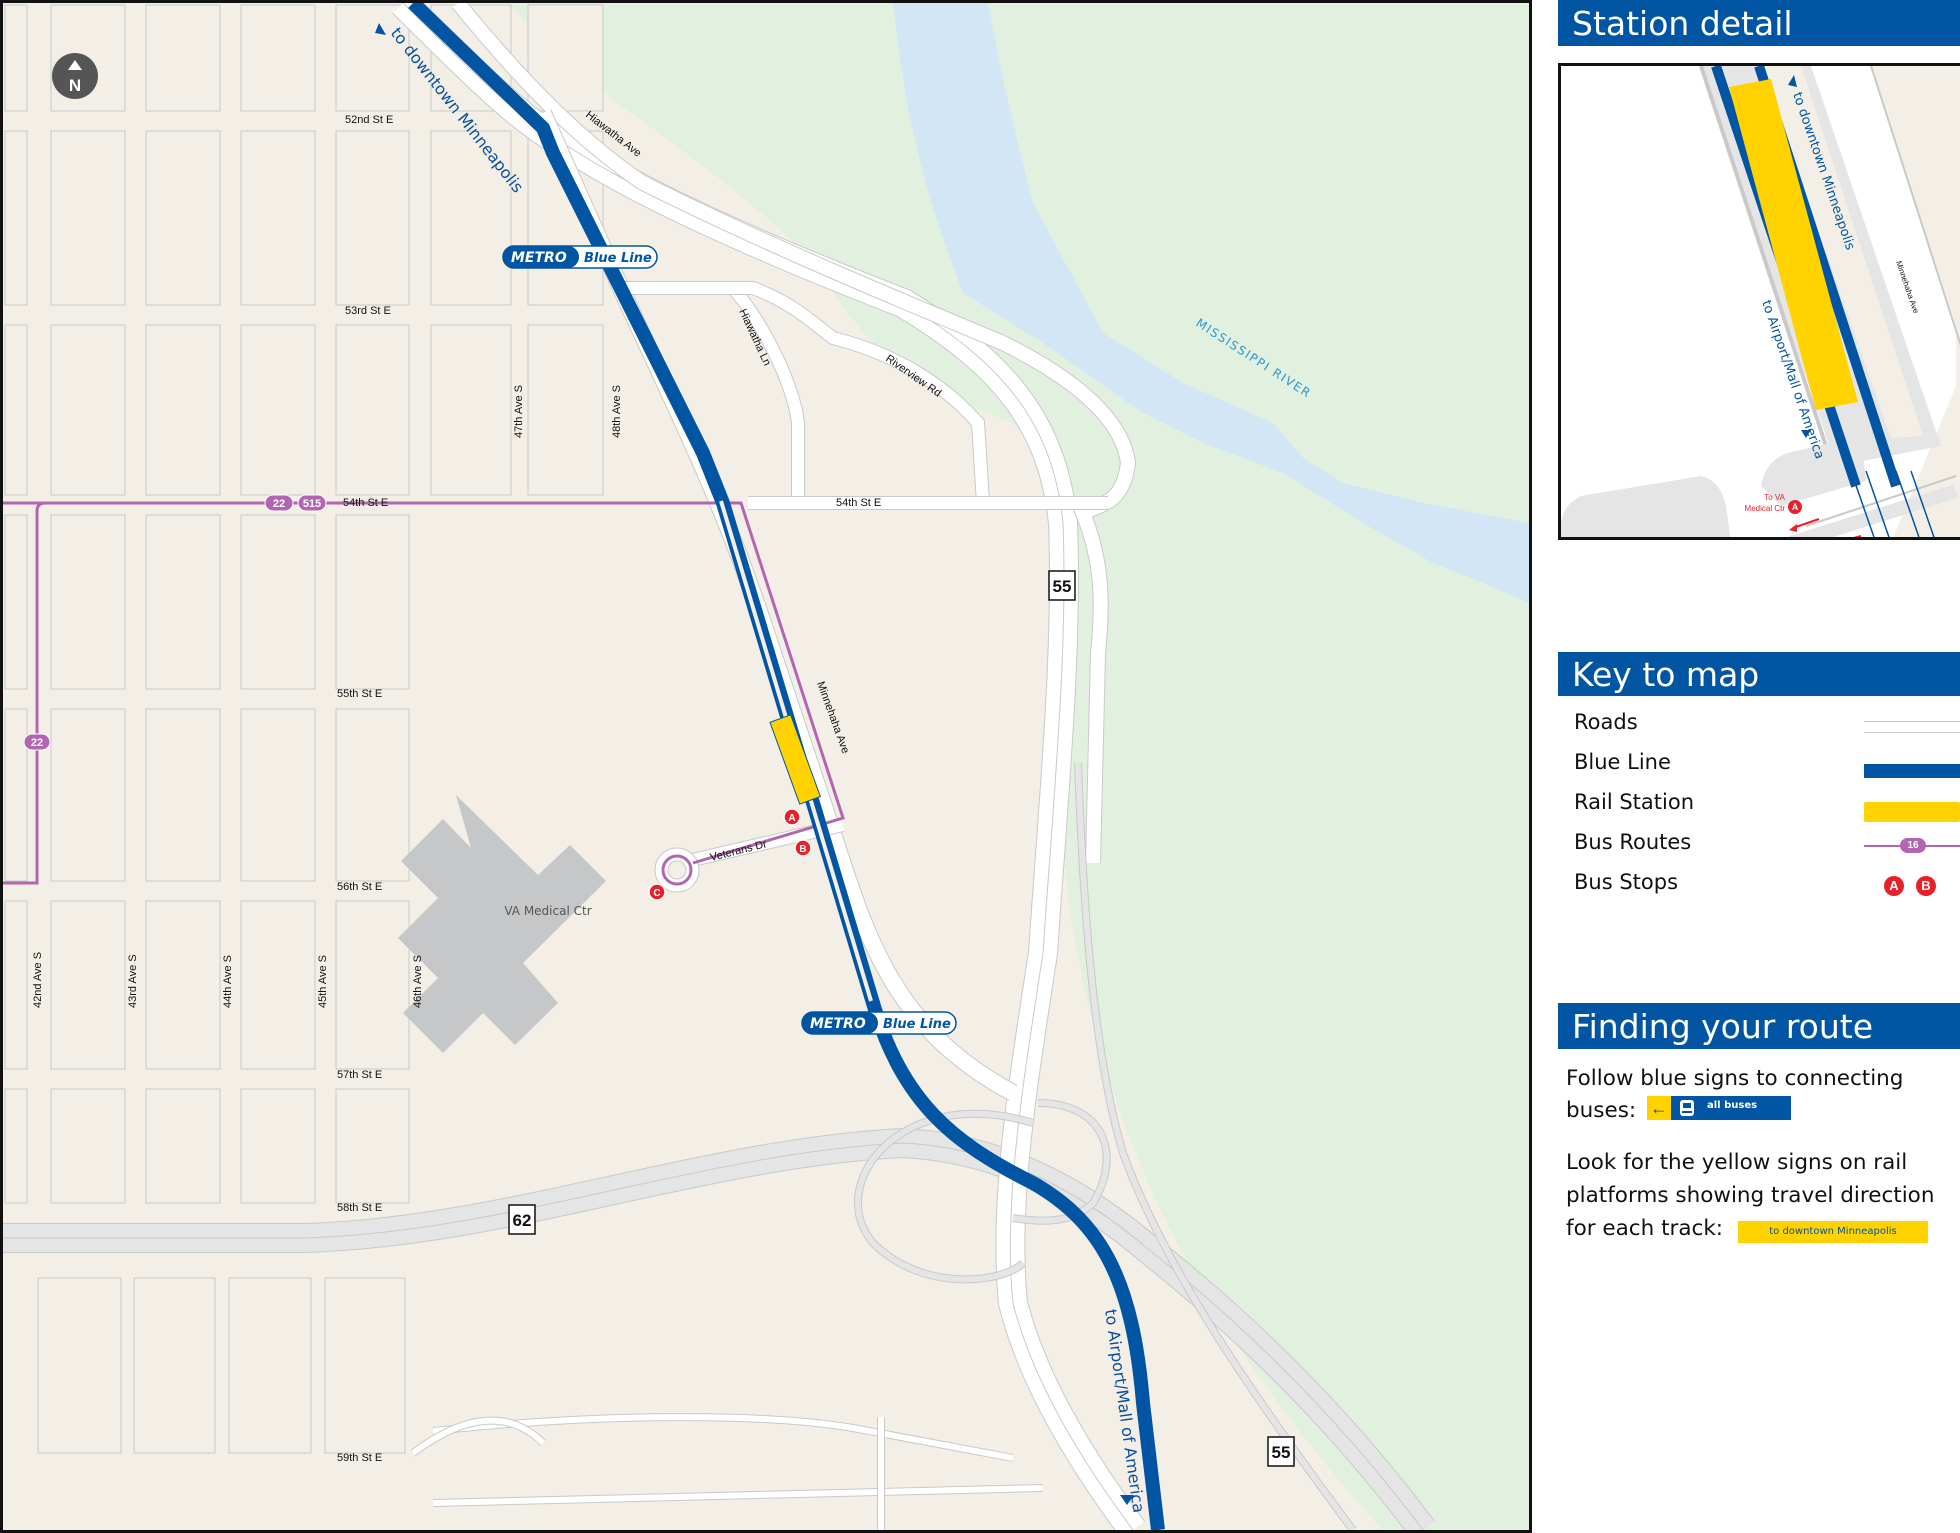 The width and height of the screenshot is (1960, 1533). I want to click on bus-route-badge-22: 22, so click(279, 503).